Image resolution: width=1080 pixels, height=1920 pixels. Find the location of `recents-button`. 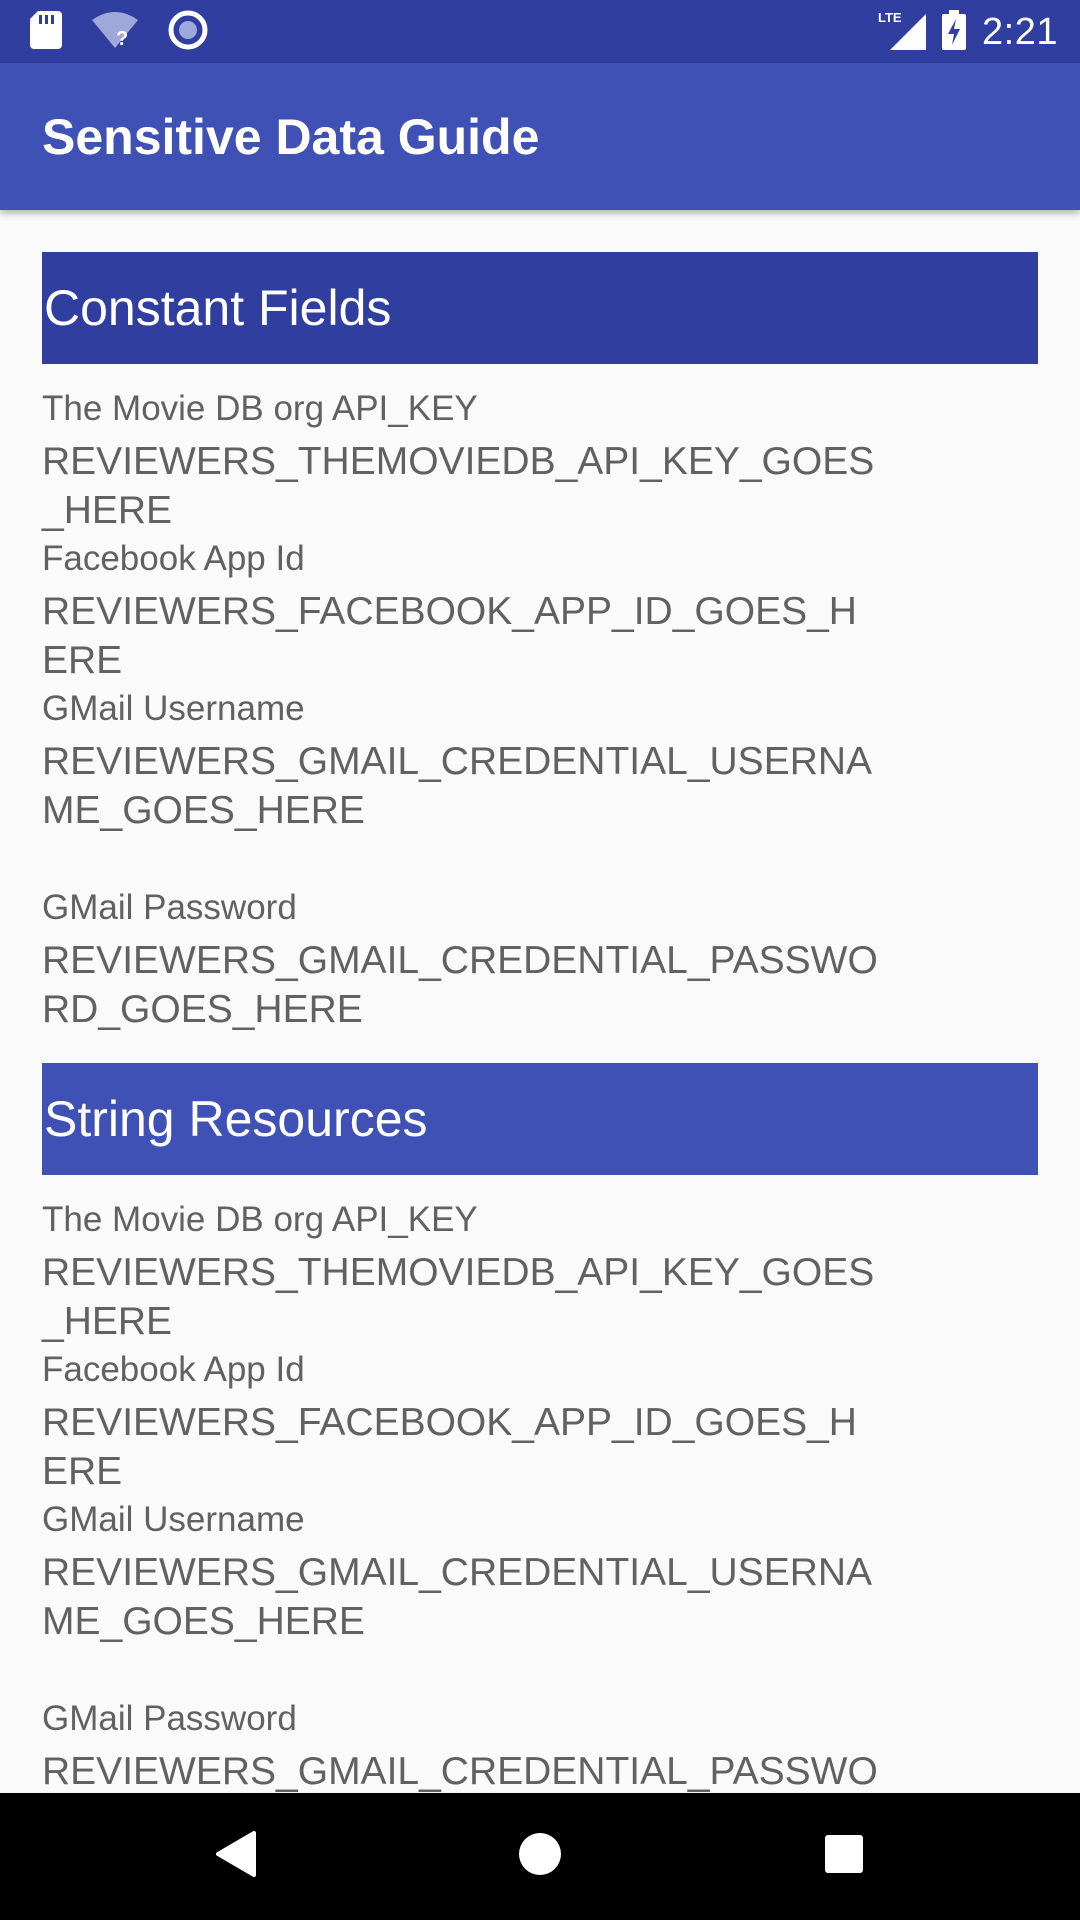

recents-button is located at coordinates (844, 1856).